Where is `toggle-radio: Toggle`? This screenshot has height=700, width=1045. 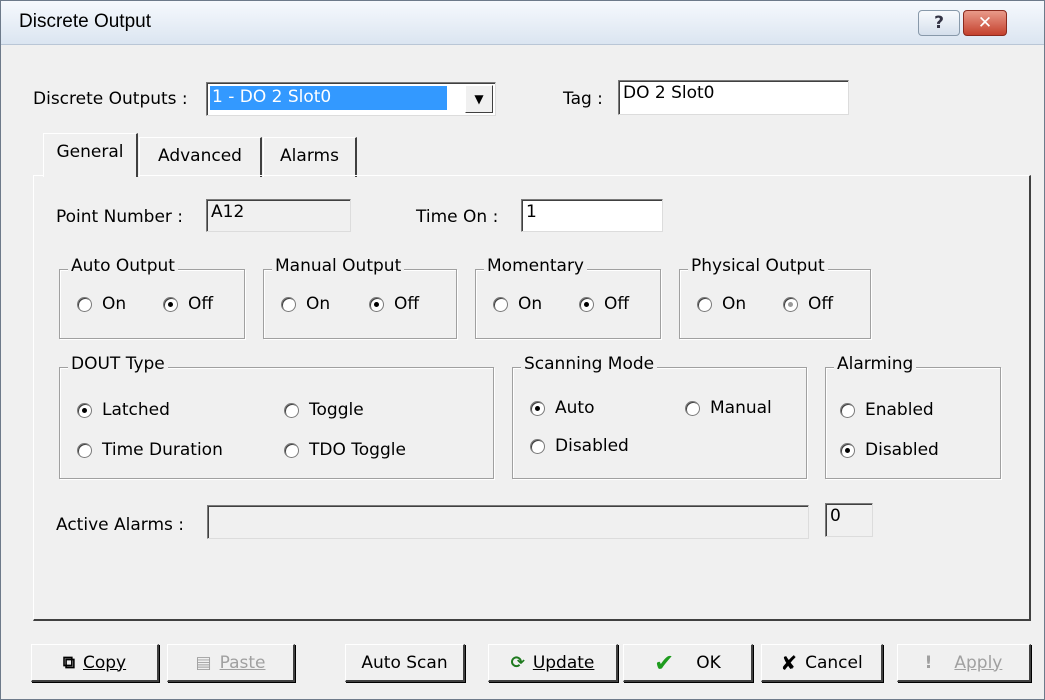
toggle-radio: Toggle is located at coordinates (324, 410).